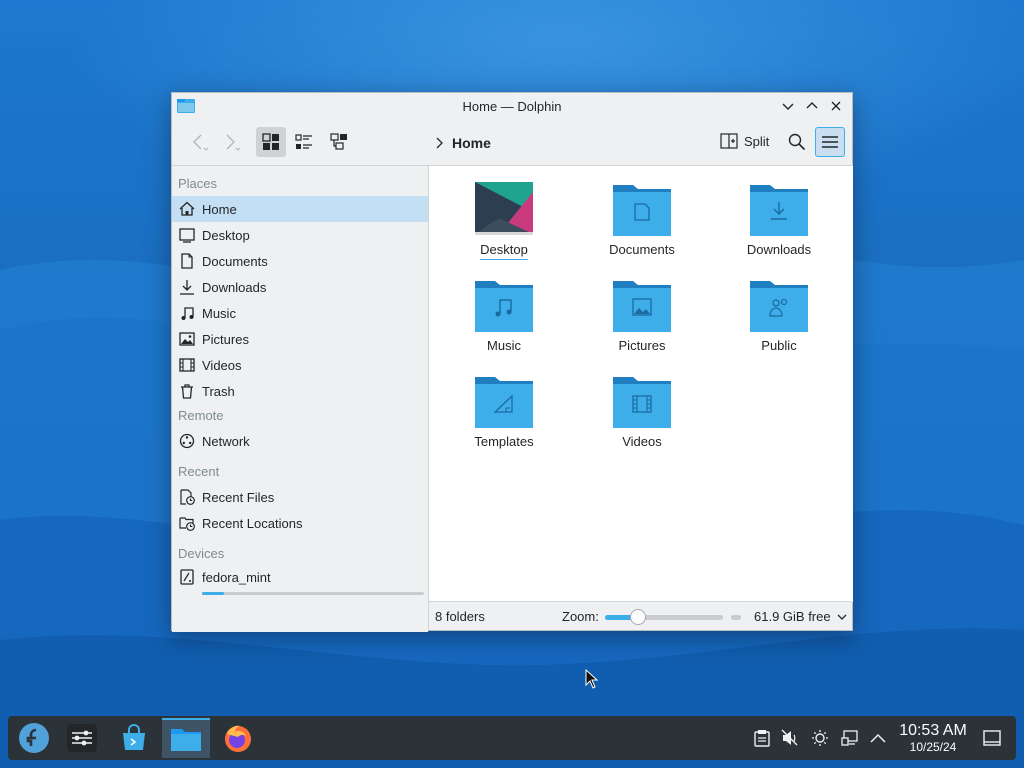  I want to click on folder-count: 8 folders, so click(460, 616).